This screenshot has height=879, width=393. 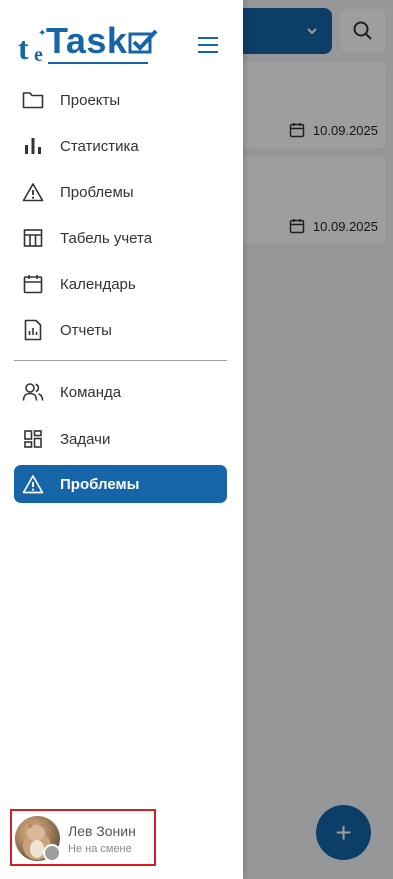 What do you see at coordinates (33, 238) in the screenshot?
I see `table-icon` at bounding box center [33, 238].